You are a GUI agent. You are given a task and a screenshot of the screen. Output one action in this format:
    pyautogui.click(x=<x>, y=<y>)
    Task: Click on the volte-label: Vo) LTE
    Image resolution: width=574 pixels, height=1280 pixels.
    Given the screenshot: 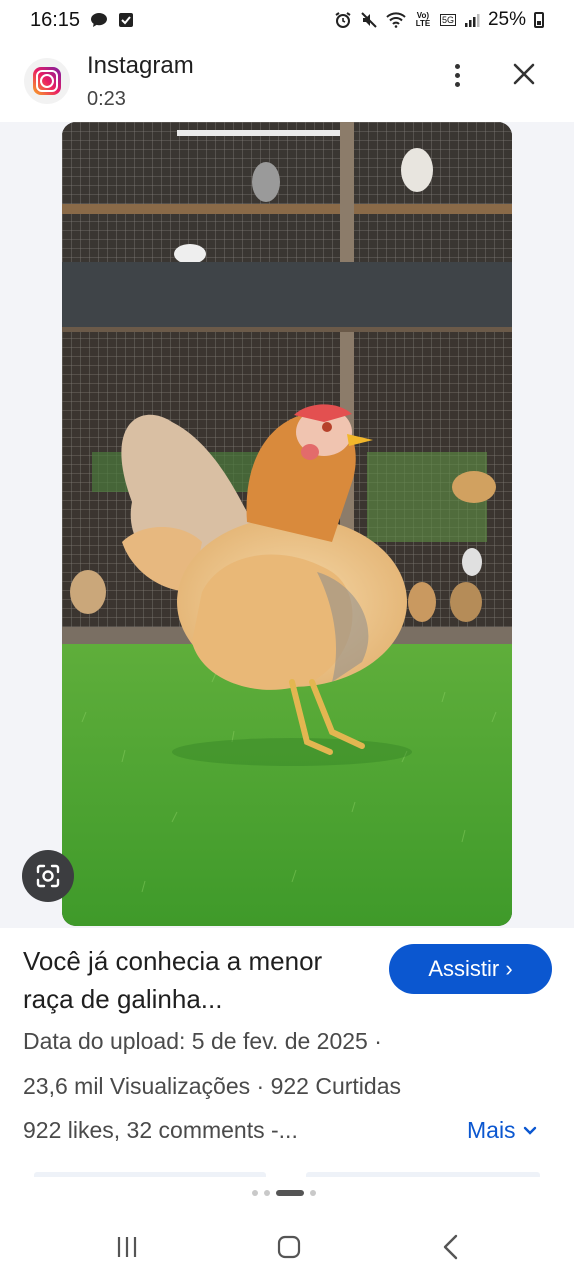 What is the action you would take?
    pyautogui.click(x=423, y=19)
    